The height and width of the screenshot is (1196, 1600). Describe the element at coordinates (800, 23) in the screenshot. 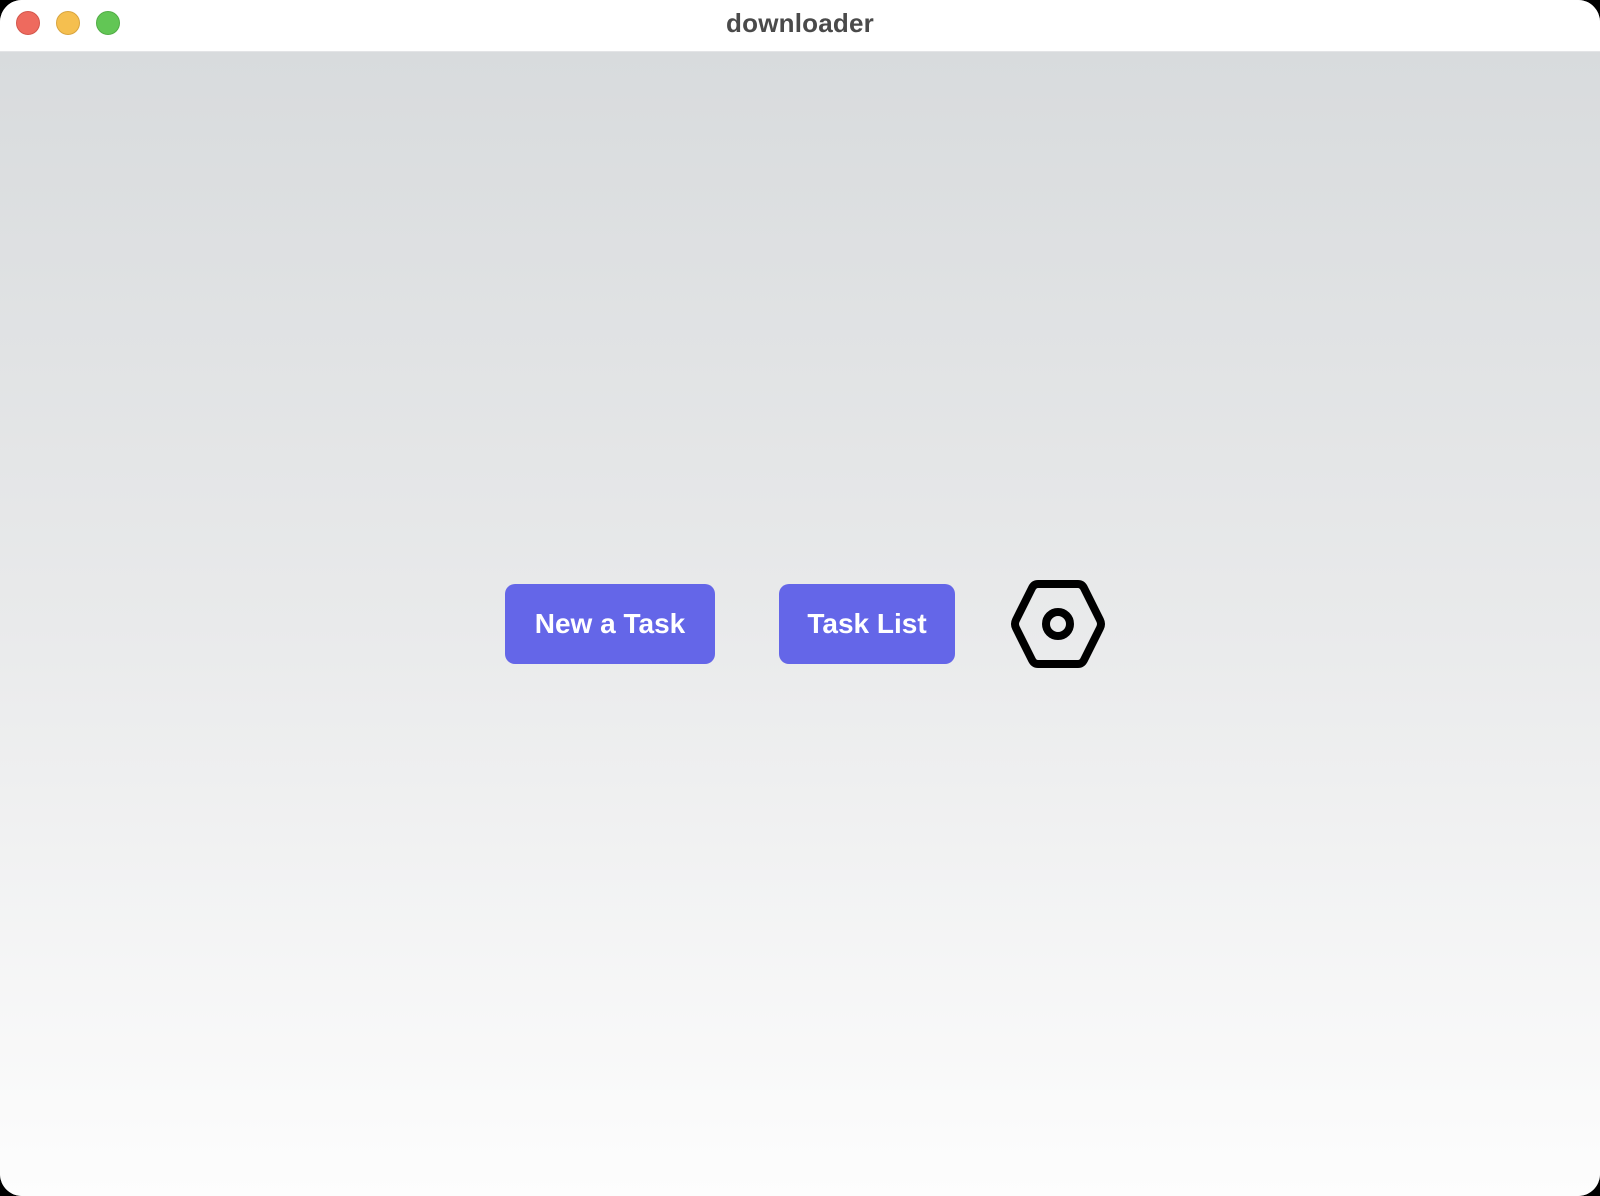

I see `window-title: downloader` at that location.